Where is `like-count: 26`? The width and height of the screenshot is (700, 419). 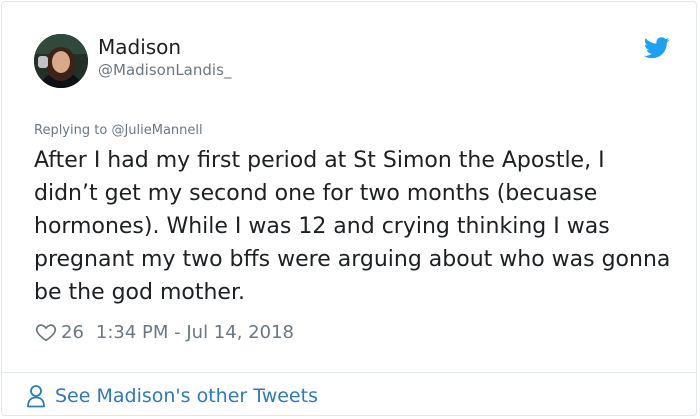 like-count: 26 is located at coordinates (72, 332).